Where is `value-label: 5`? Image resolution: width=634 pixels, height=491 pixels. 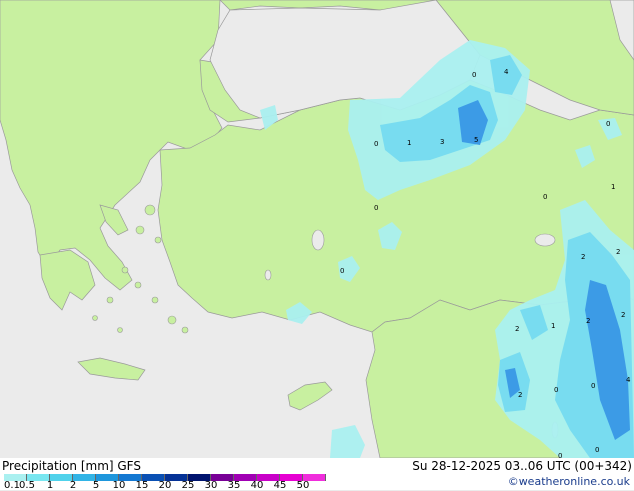 value-label: 5 is located at coordinates (476, 140).